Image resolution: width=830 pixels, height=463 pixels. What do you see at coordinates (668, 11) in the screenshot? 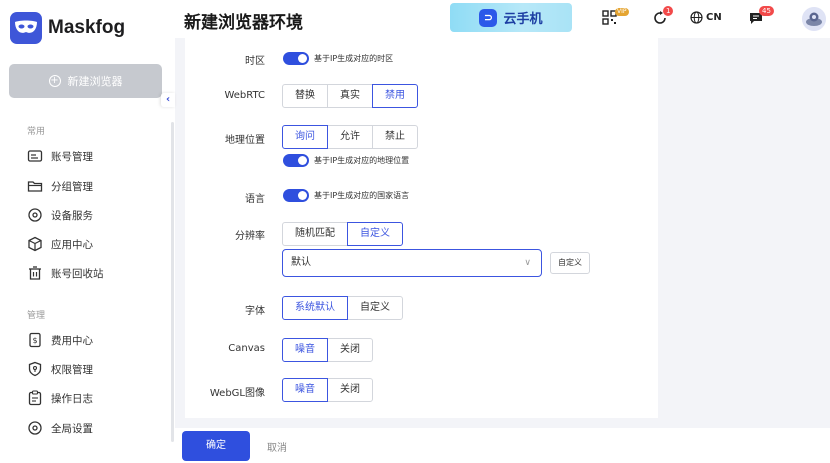
I see `notification-badge: 1` at bounding box center [668, 11].